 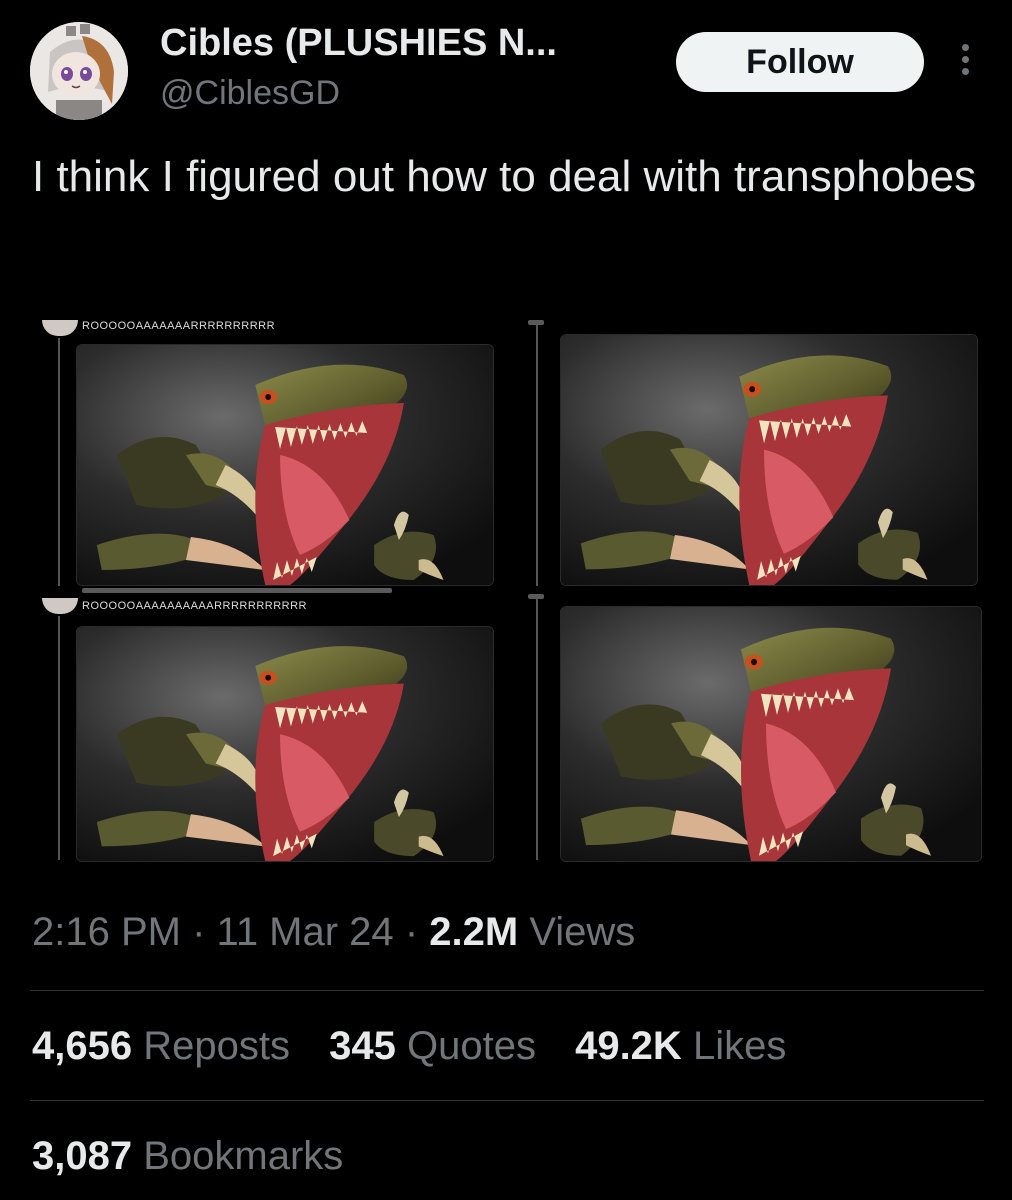 I want to click on tweet-meta: 2:16 PM · 11 Mar 24 · 2.2M Views, so click(x=333, y=932).